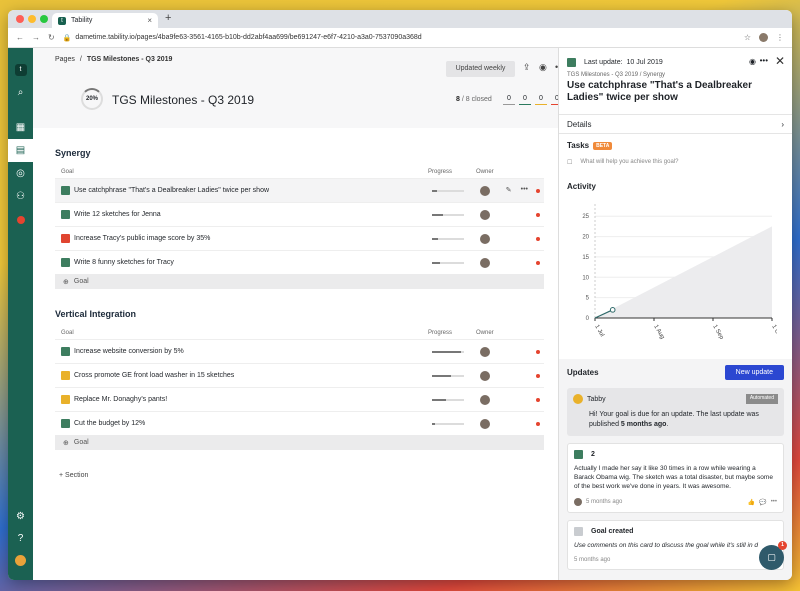 This screenshot has height=591, width=800. I want to click on tability-favicon-icon: t, so click(62, 20).